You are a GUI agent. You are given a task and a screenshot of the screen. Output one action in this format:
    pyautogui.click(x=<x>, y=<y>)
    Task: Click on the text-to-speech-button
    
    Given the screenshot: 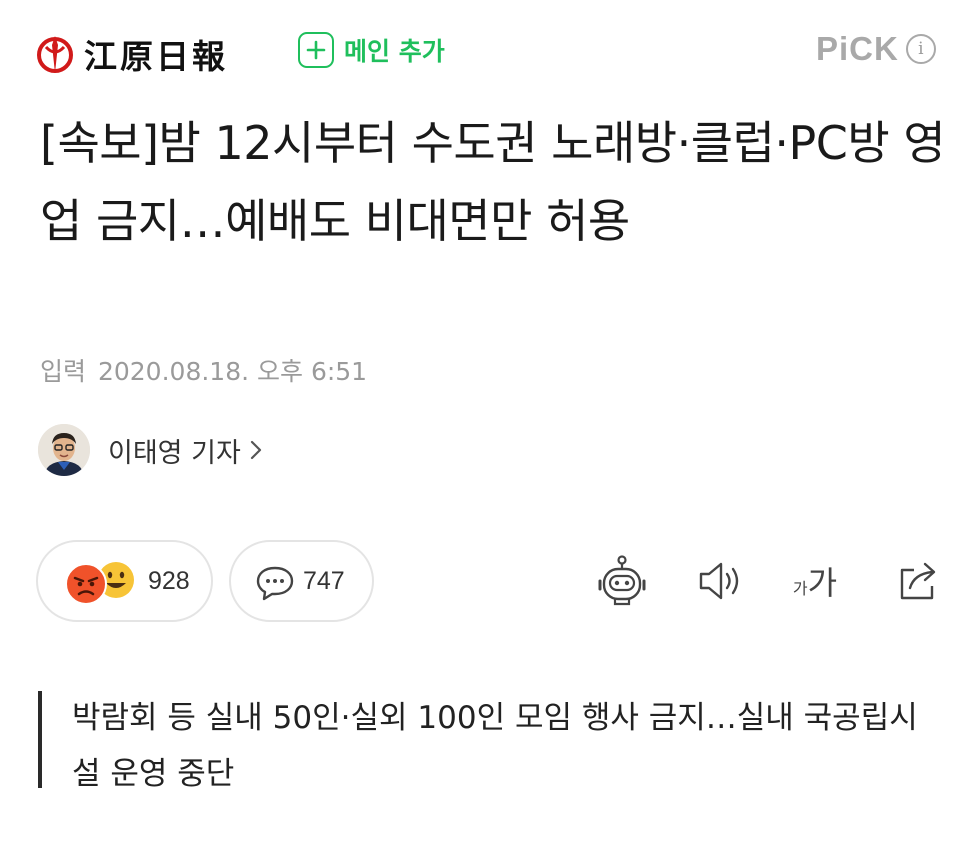 What is the action you would take?
    pyautogui.click(x=720, y=581)
    